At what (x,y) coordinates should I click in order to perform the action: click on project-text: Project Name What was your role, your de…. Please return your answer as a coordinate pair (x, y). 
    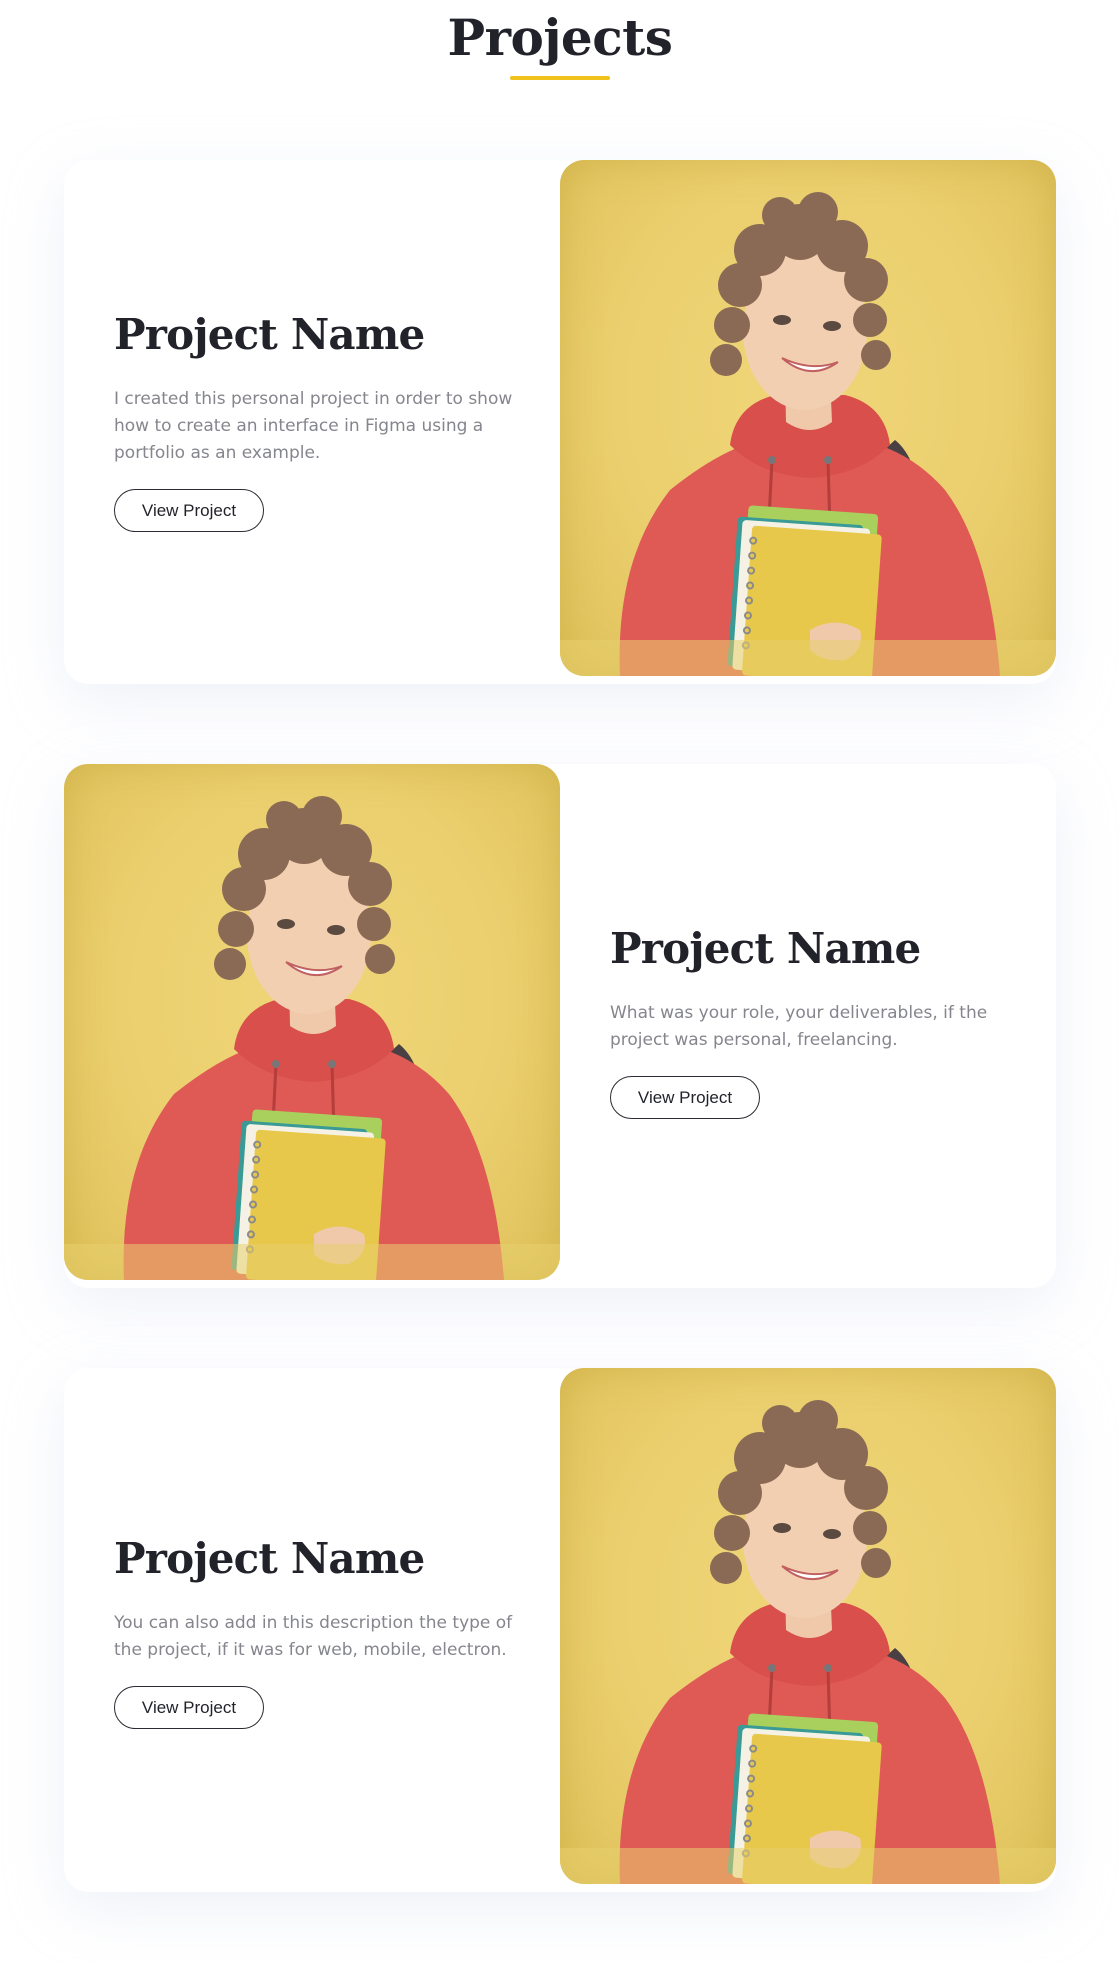
    Looking at the image, I should click on (820, 1022).